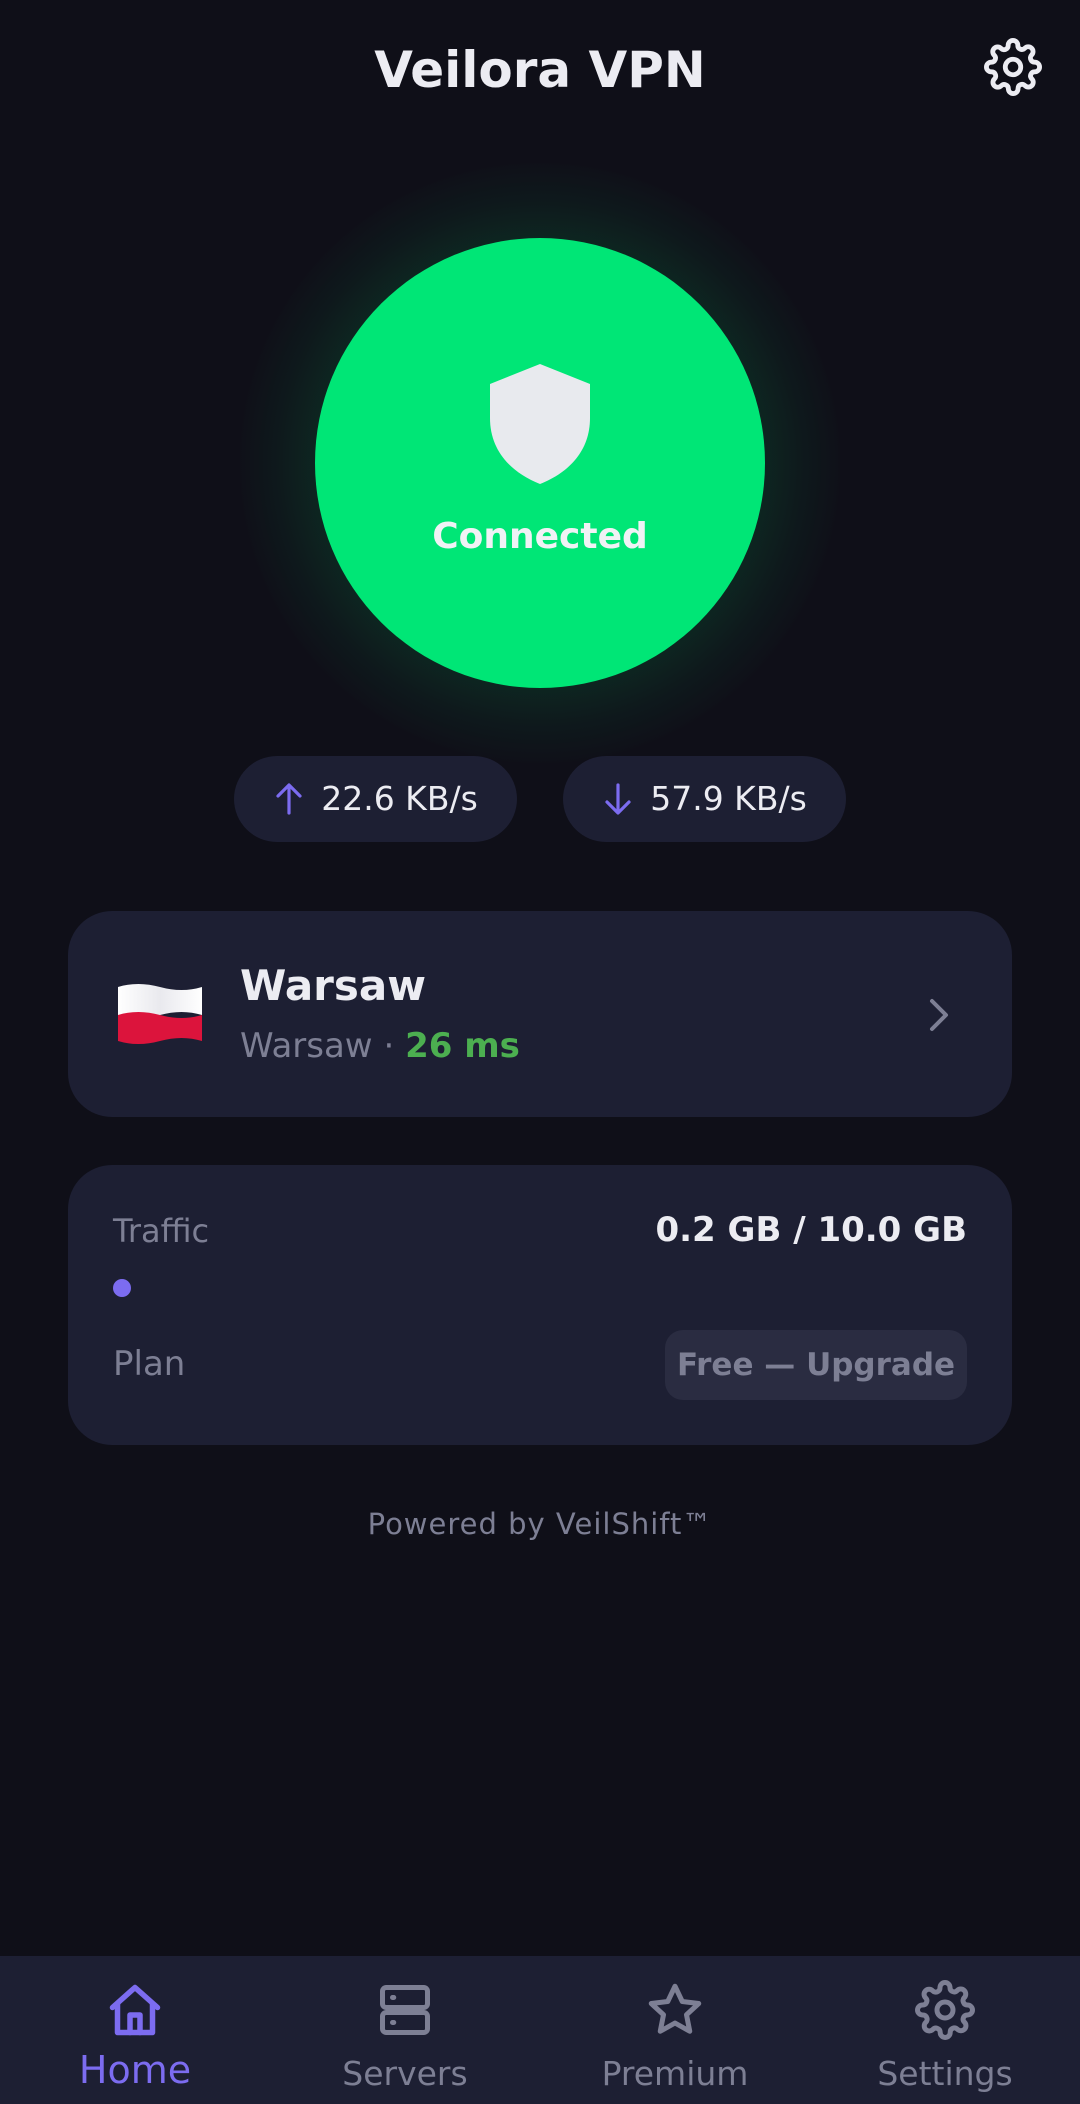 The width and height of the screenshot is (1080, 2104). I want to click on bottom-navigation: Home Servers Premium Settings, so click(540, 2030).